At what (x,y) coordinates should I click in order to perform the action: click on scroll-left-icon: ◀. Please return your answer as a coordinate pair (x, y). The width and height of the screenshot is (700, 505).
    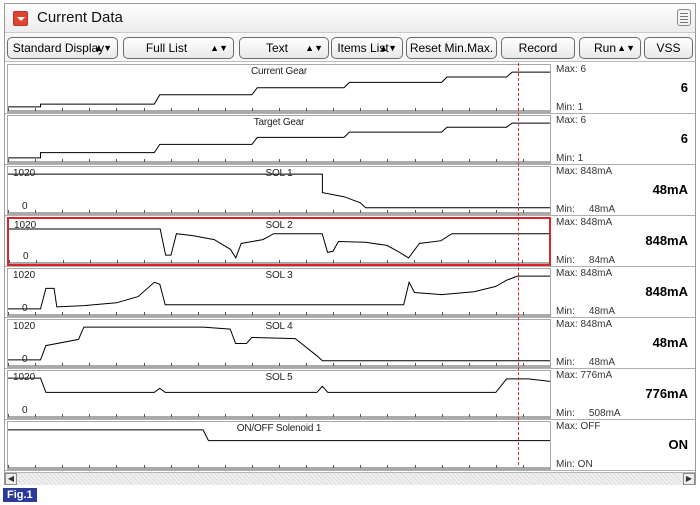
    Looking at the image, I should click on (11, 479).